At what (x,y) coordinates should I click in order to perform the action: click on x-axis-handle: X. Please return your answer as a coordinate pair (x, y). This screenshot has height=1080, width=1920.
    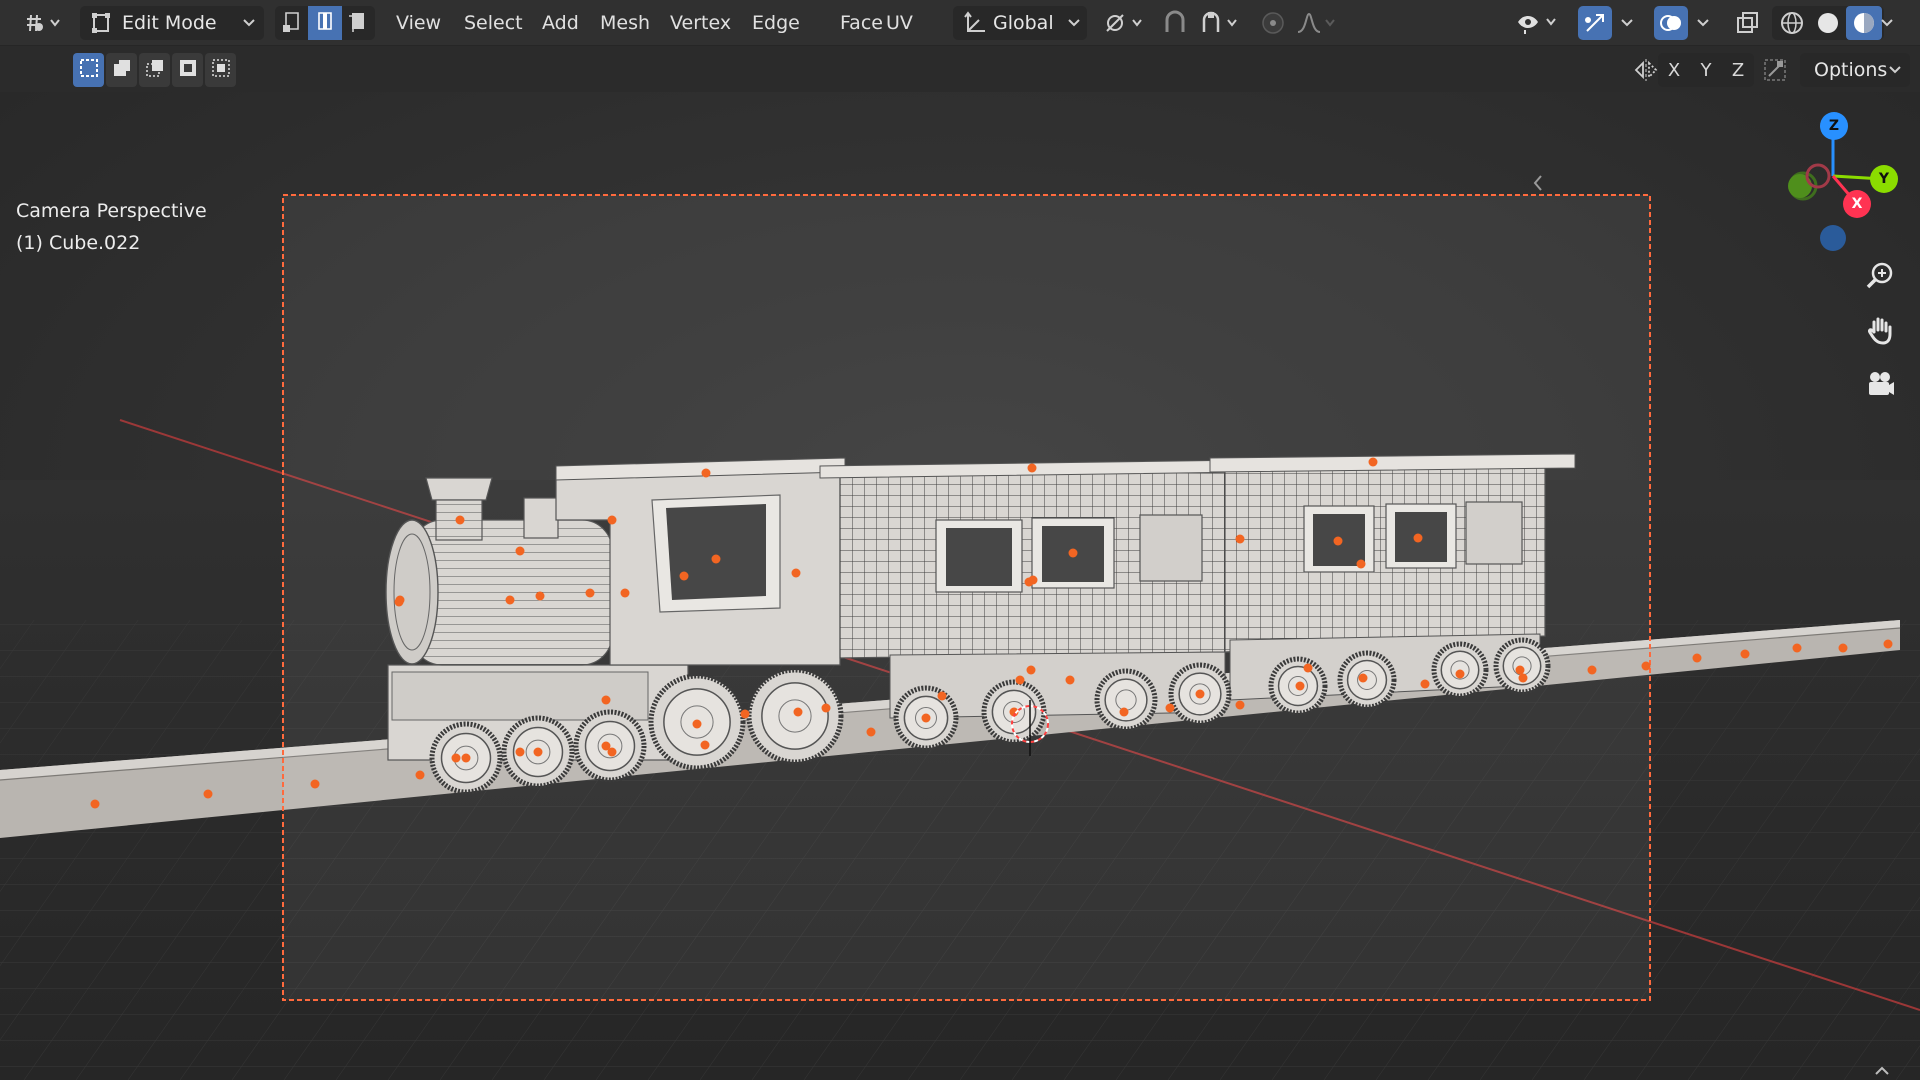
    Looking at the image, I should click on (1857, 204).